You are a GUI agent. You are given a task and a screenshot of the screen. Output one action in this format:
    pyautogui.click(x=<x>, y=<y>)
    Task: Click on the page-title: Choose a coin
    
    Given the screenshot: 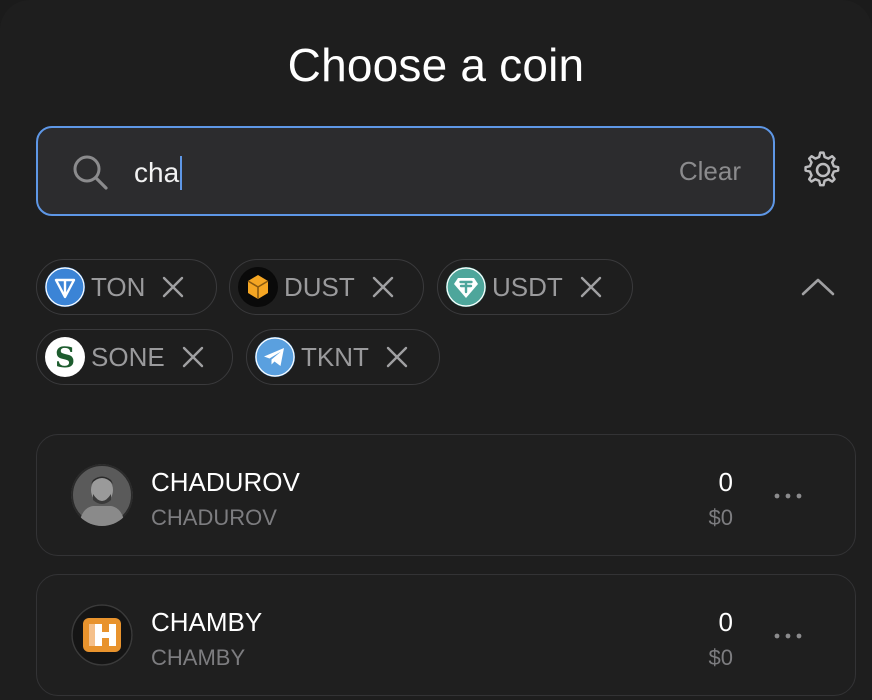 What is the action you would take?
    pyautogui.click(x=436, y=65)
    